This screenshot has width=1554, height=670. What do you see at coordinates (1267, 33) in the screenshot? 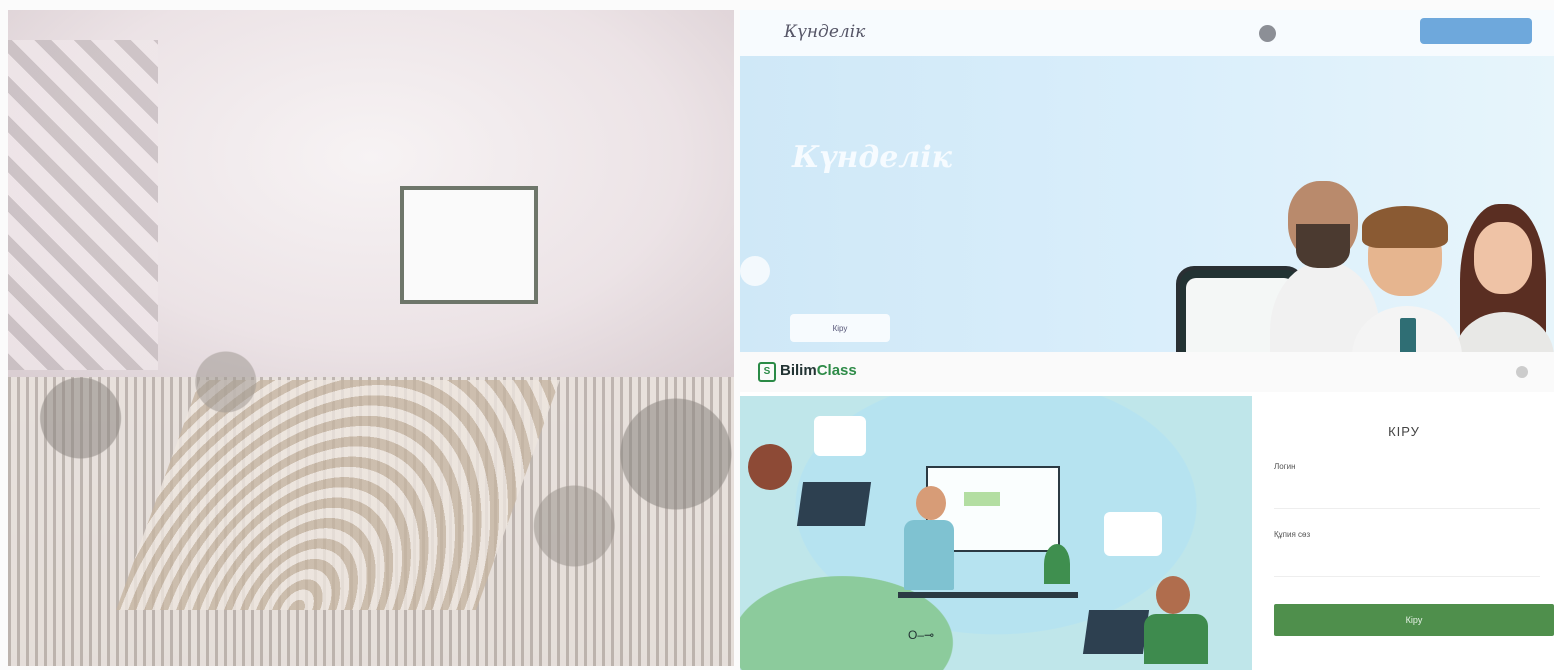
I see `globe-icon` at bounding box center [1267, 33].